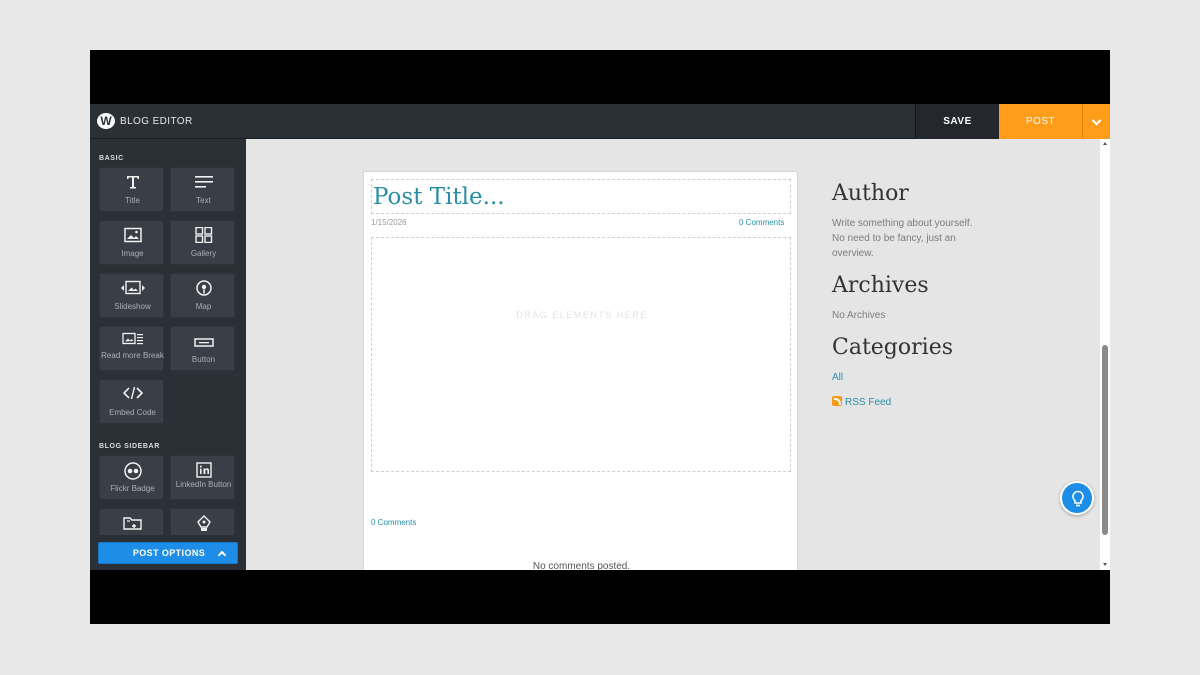 The image size is (1200, 675). I want to click on comments-link-bottom: 0 Comments, so click(393, 523).